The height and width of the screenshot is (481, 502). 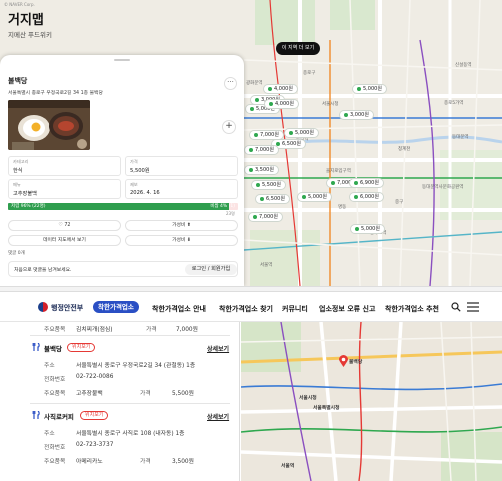 What do you see at coordinates (122, 60) in the screenshot?
I see `drag-handle` at bounding box center [122, 60].